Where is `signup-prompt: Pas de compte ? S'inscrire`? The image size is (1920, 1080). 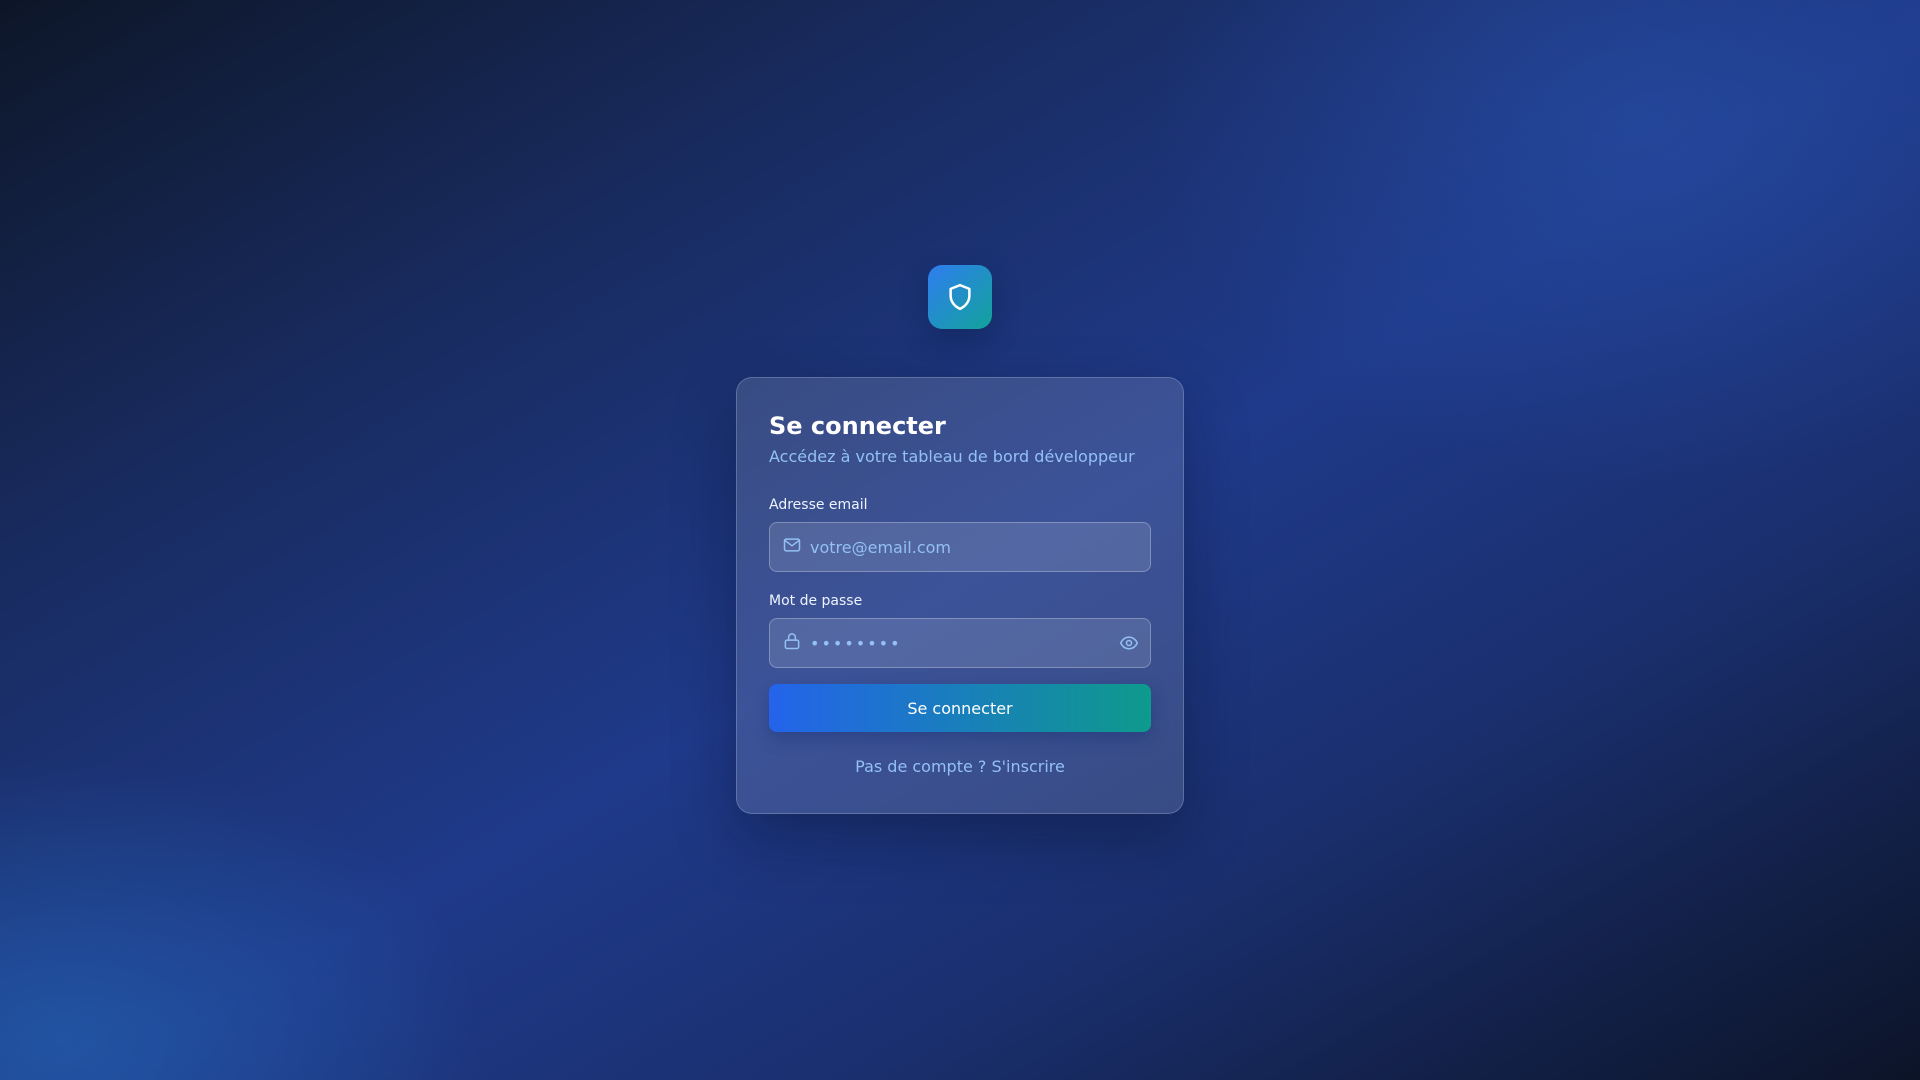
signup-prompt: Pas de compte ? S'inscrire is located at coordinates (960, 767).